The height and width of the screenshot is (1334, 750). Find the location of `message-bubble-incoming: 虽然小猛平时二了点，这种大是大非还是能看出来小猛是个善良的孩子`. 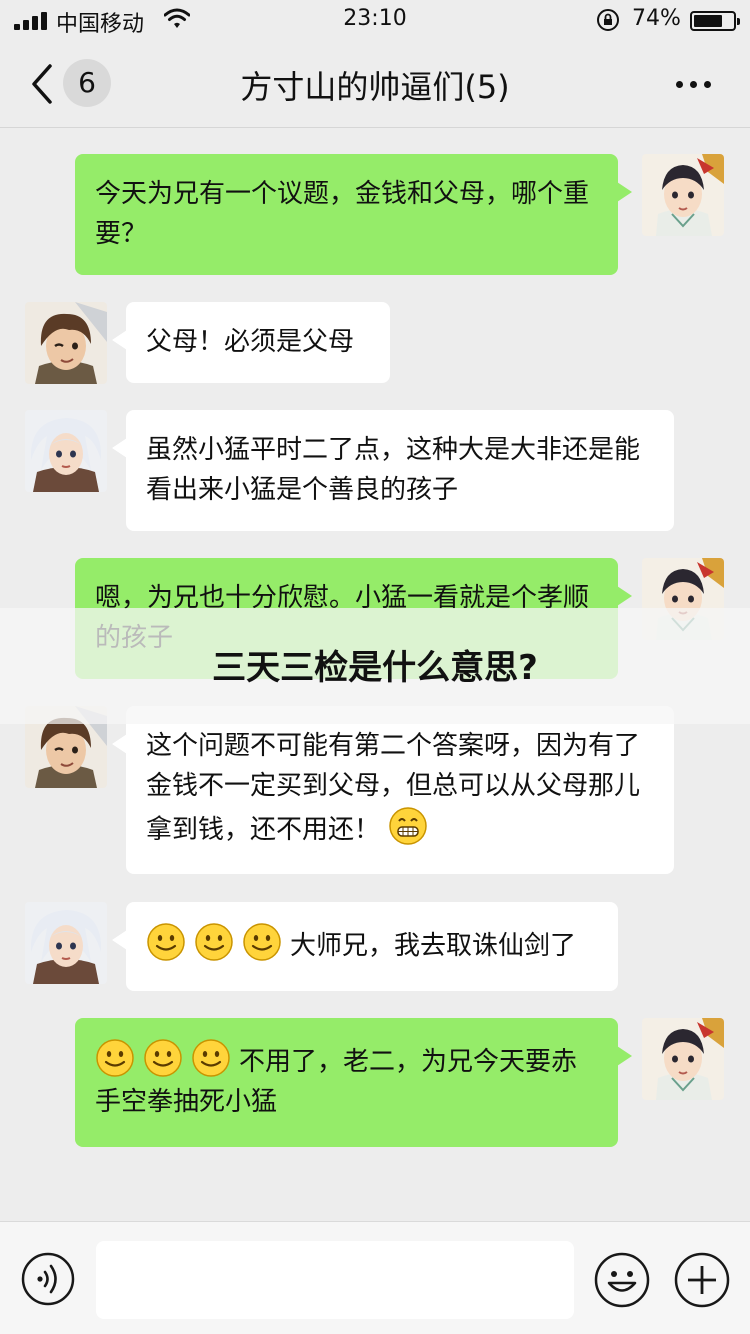

message-bubble-incoming: 虽然小猛平时二了点，这种大是大非还是能看出来小猛是个善良的孩子 is located at coordinates (393, 470).